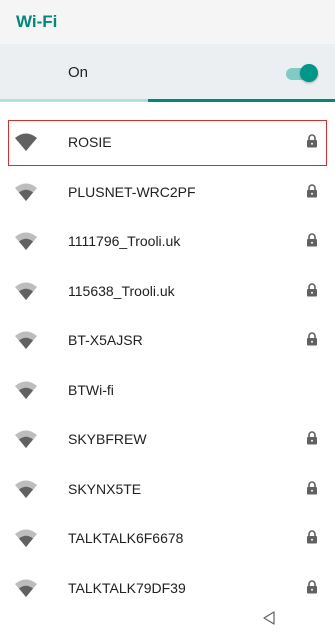 This screenshot has width=335, height=638. Describe the element at coordinates (105, 488) in the screenshot. I see `network-ssid: SKYNX5TE` at that location.